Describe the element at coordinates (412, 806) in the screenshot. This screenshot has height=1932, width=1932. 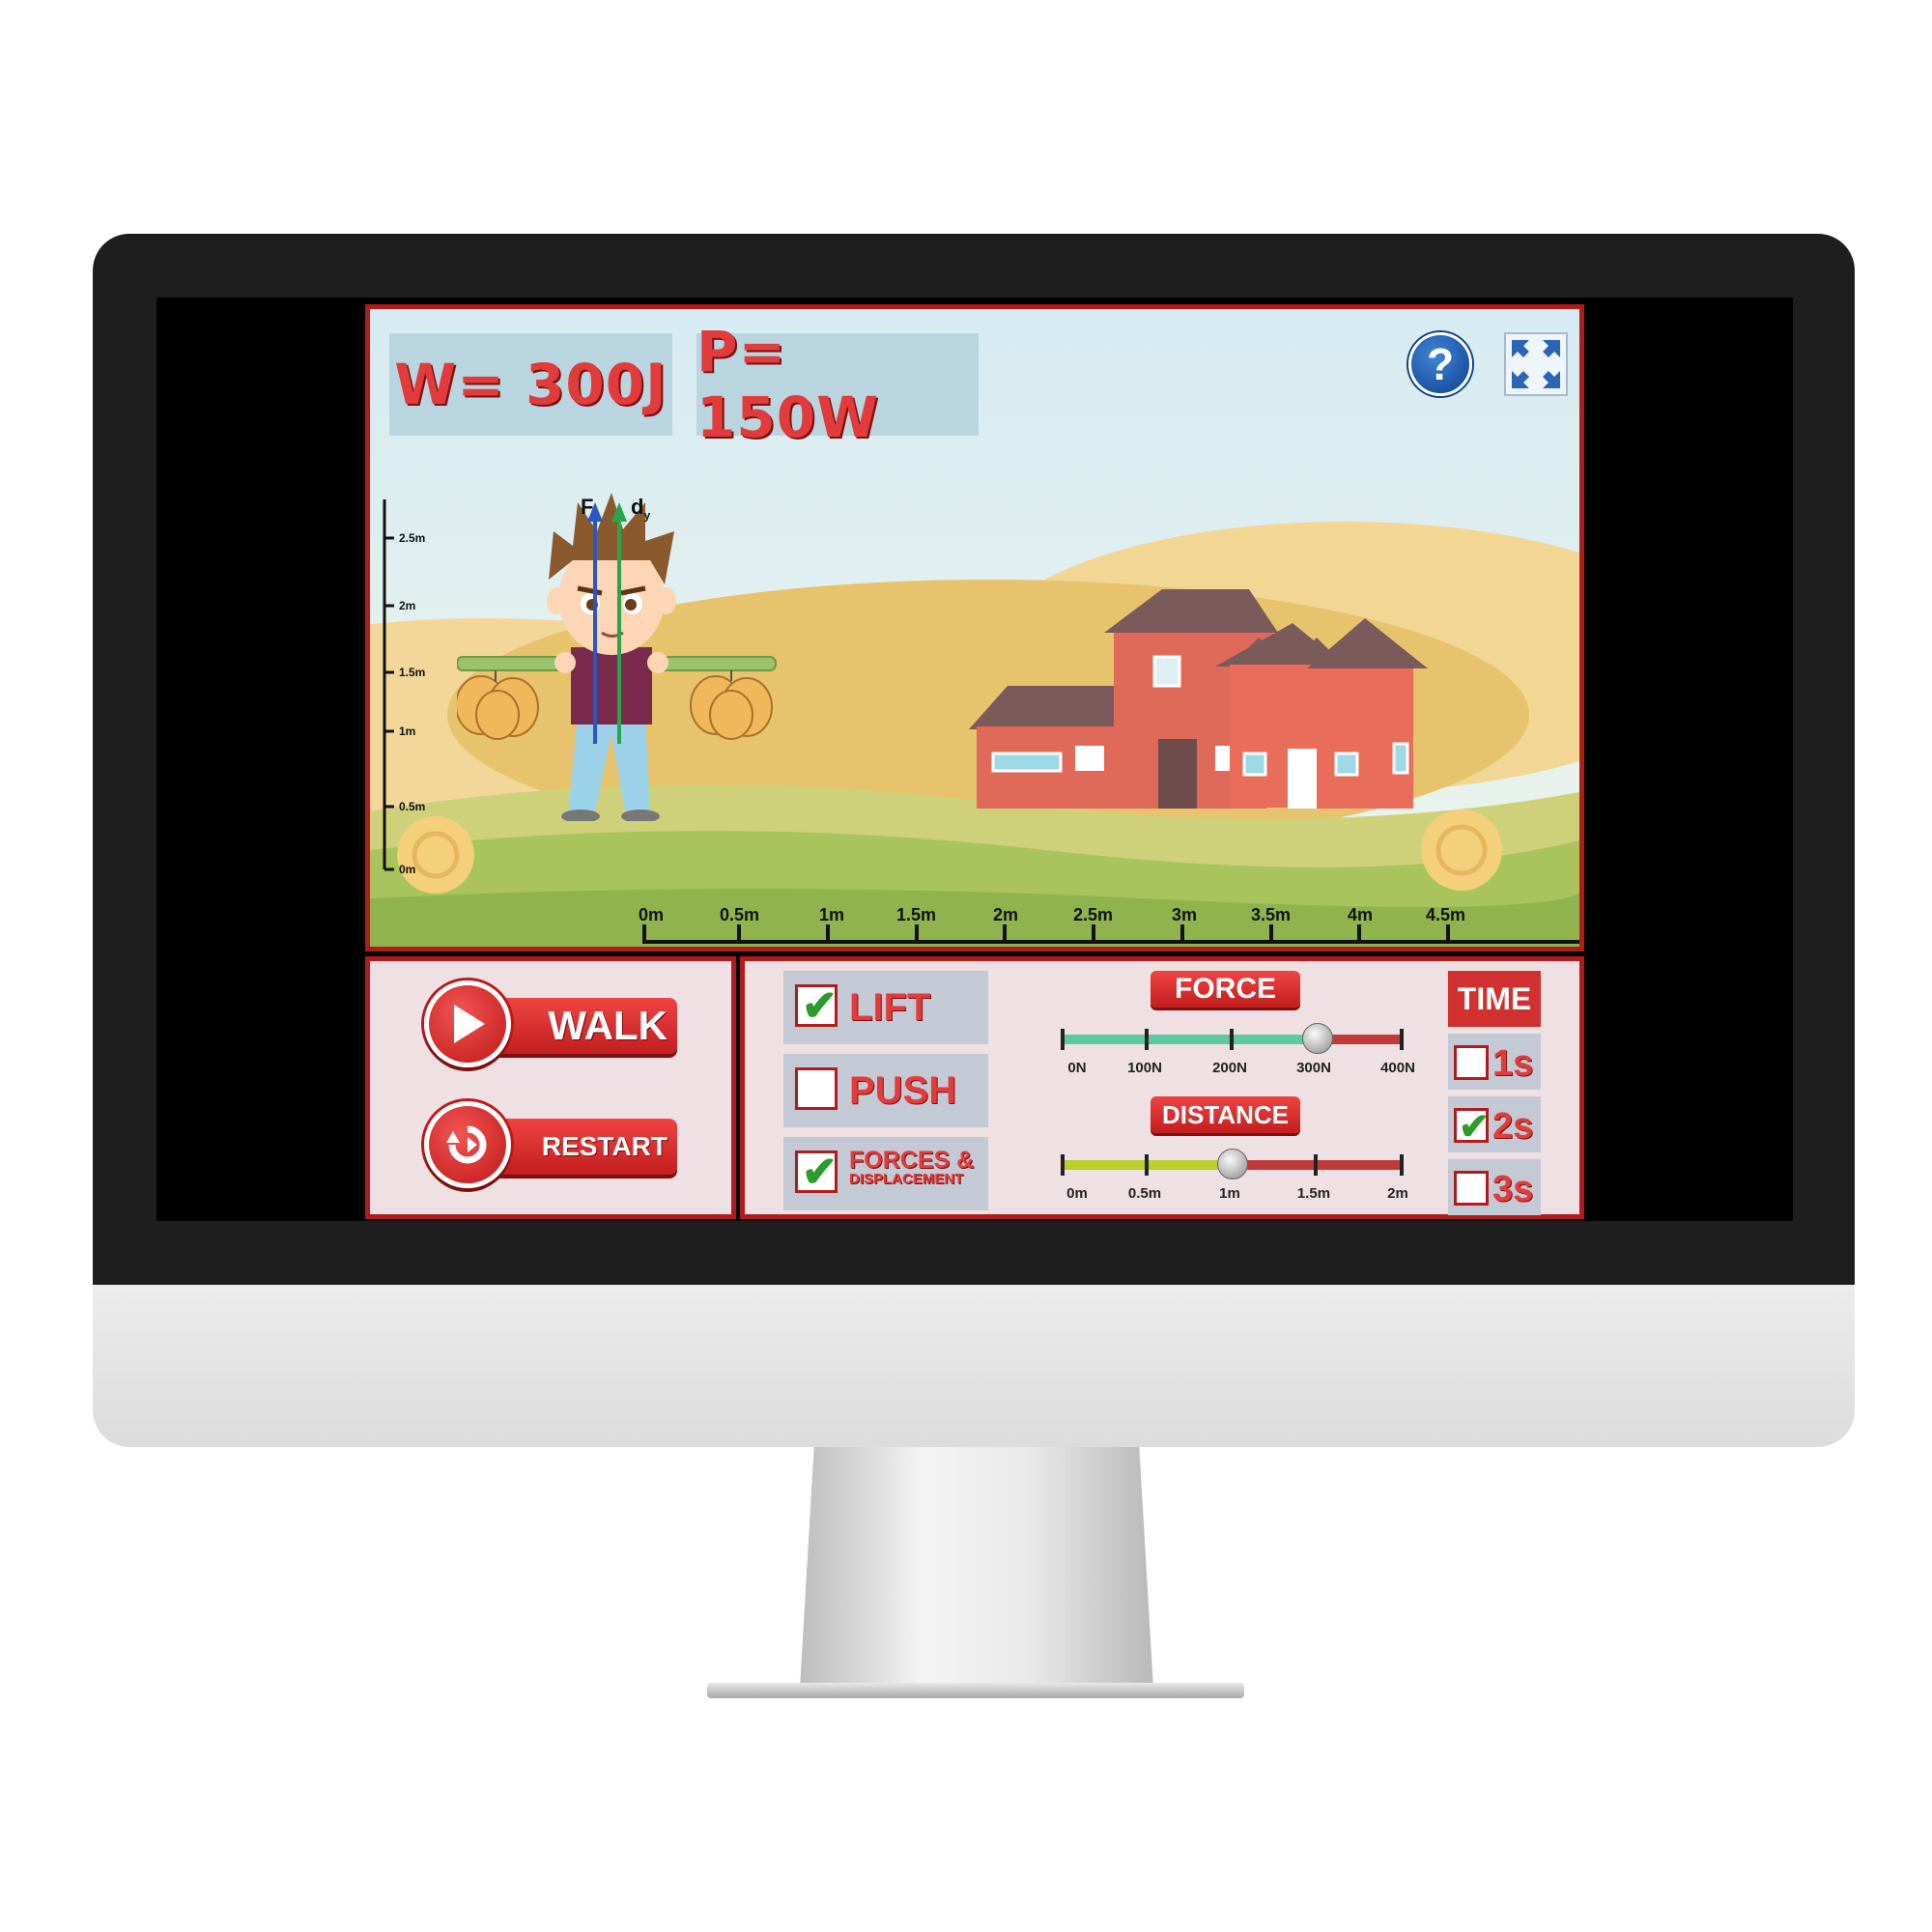
I see `height-tick-label: 0.5m` at that location.